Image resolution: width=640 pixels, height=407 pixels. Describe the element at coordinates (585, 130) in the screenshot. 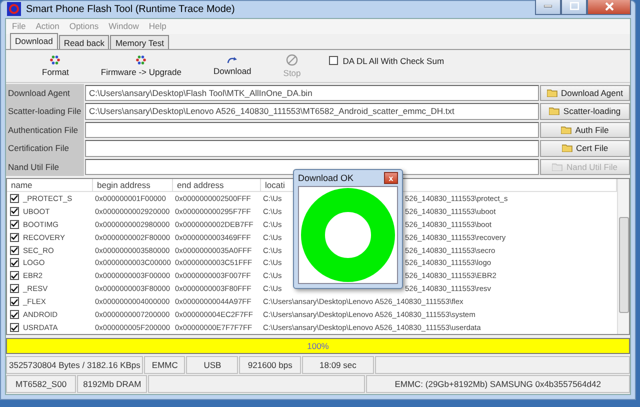

I see `browse-button: Auth File` at that location.